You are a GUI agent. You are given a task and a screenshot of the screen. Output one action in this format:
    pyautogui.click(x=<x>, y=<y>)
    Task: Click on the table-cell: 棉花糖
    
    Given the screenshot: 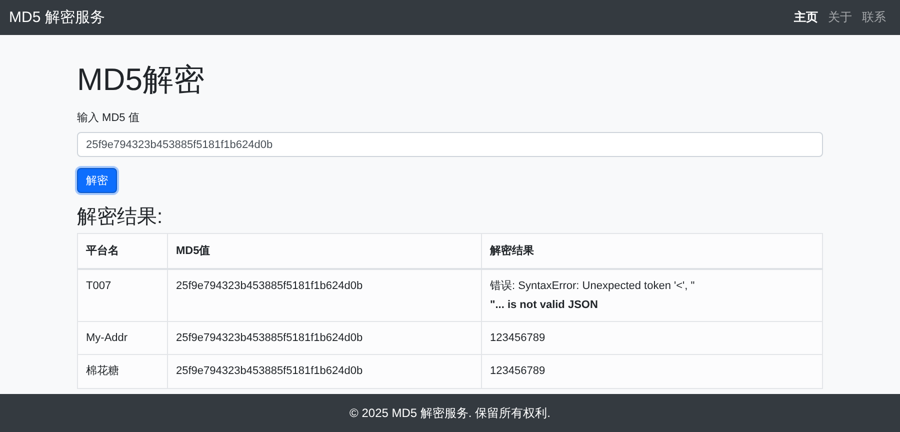 What is the action you would take?
    pyautogui.click(x=123, y=371)
    